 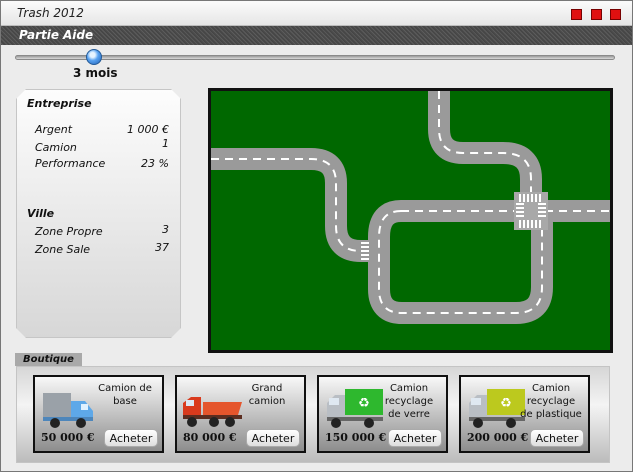 I want to click on buy-large-truck-button: Acheter, so click(x=273, y=438).